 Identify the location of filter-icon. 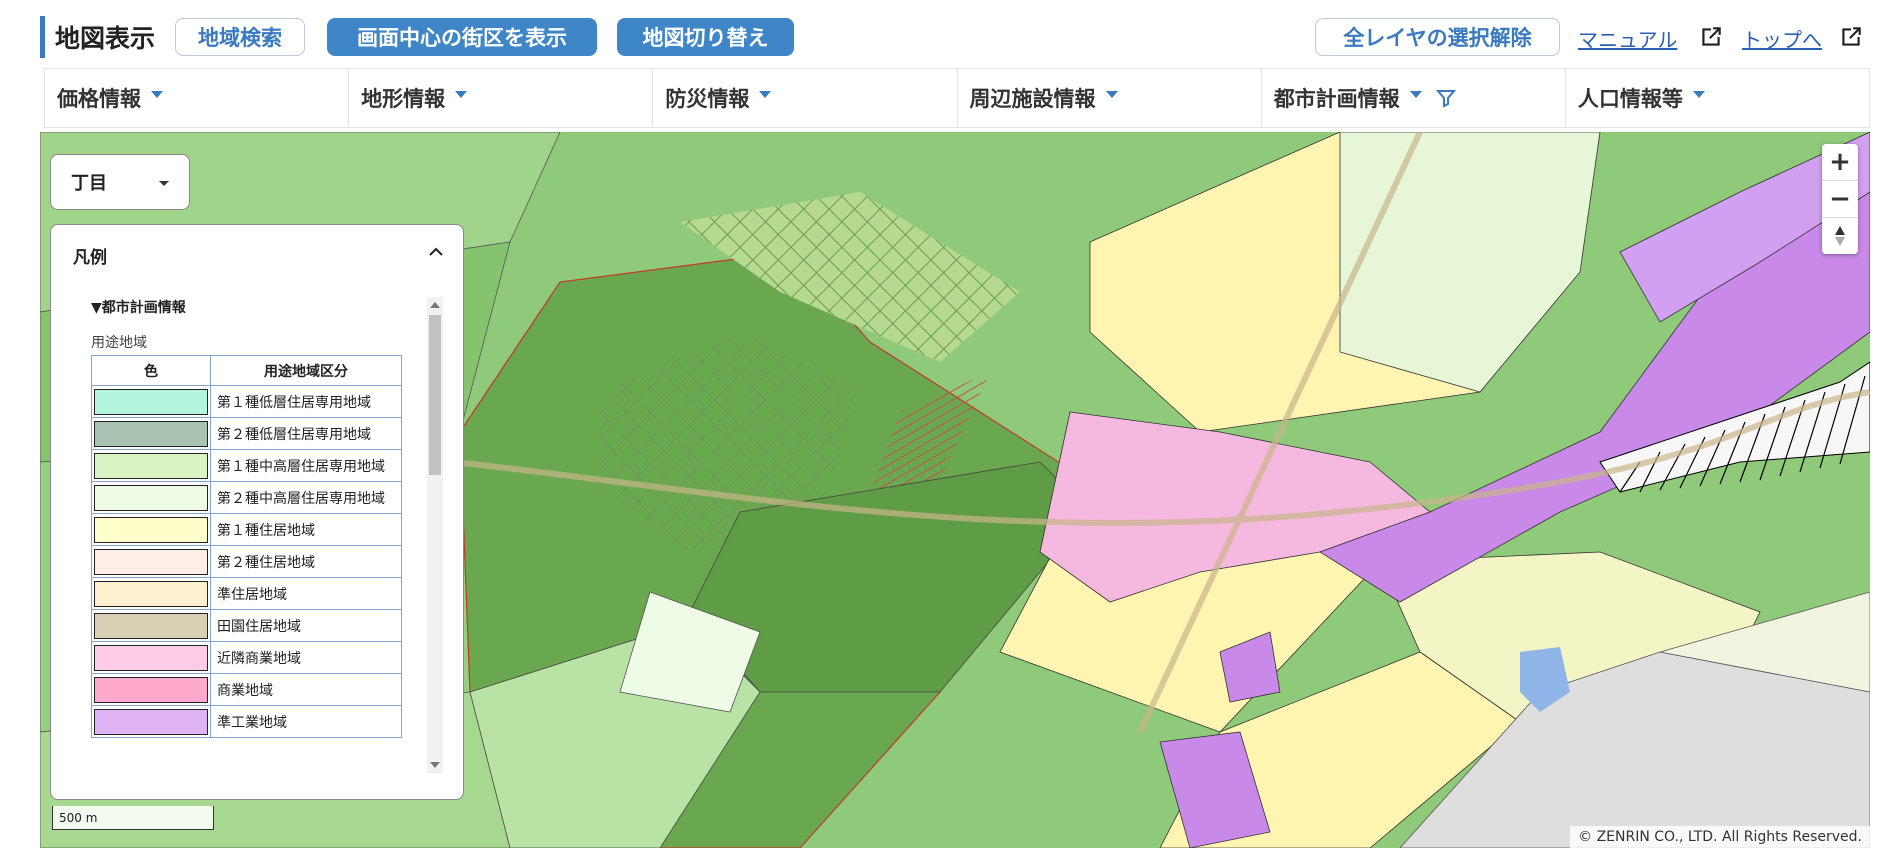
(1445, 99).